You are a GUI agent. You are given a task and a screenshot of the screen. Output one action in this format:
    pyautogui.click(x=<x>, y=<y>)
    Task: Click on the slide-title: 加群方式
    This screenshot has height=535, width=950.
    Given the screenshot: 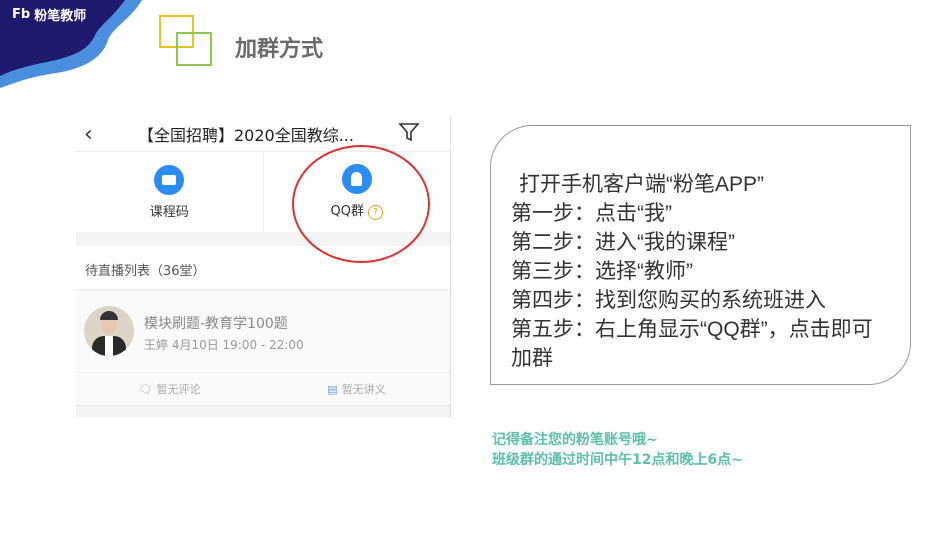 What is the action you would take?
    pyautogui.click(x=279, y=49)
    